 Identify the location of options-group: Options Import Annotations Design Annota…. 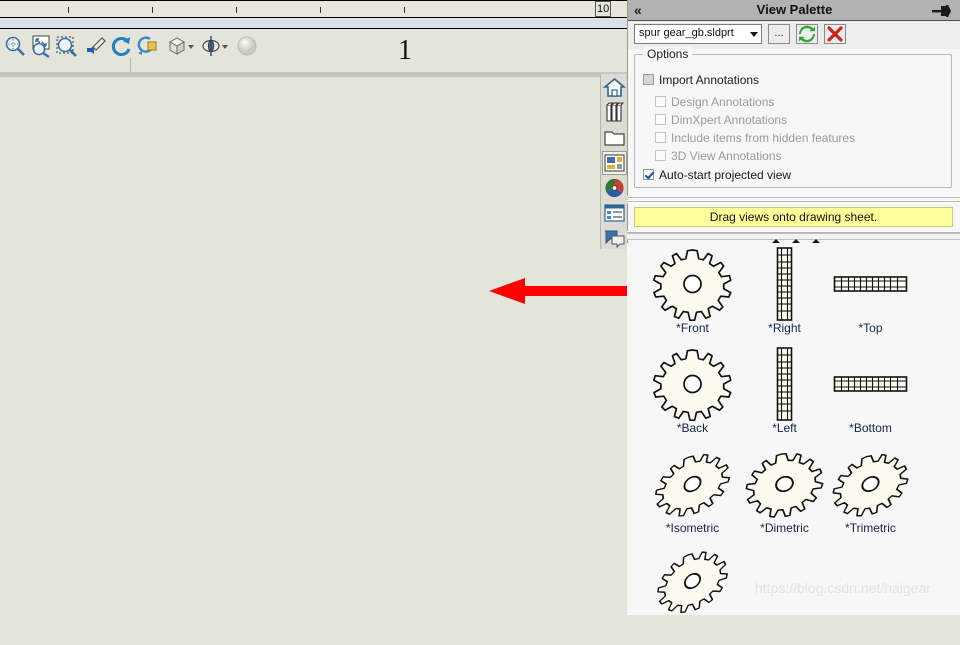
(793, 117).